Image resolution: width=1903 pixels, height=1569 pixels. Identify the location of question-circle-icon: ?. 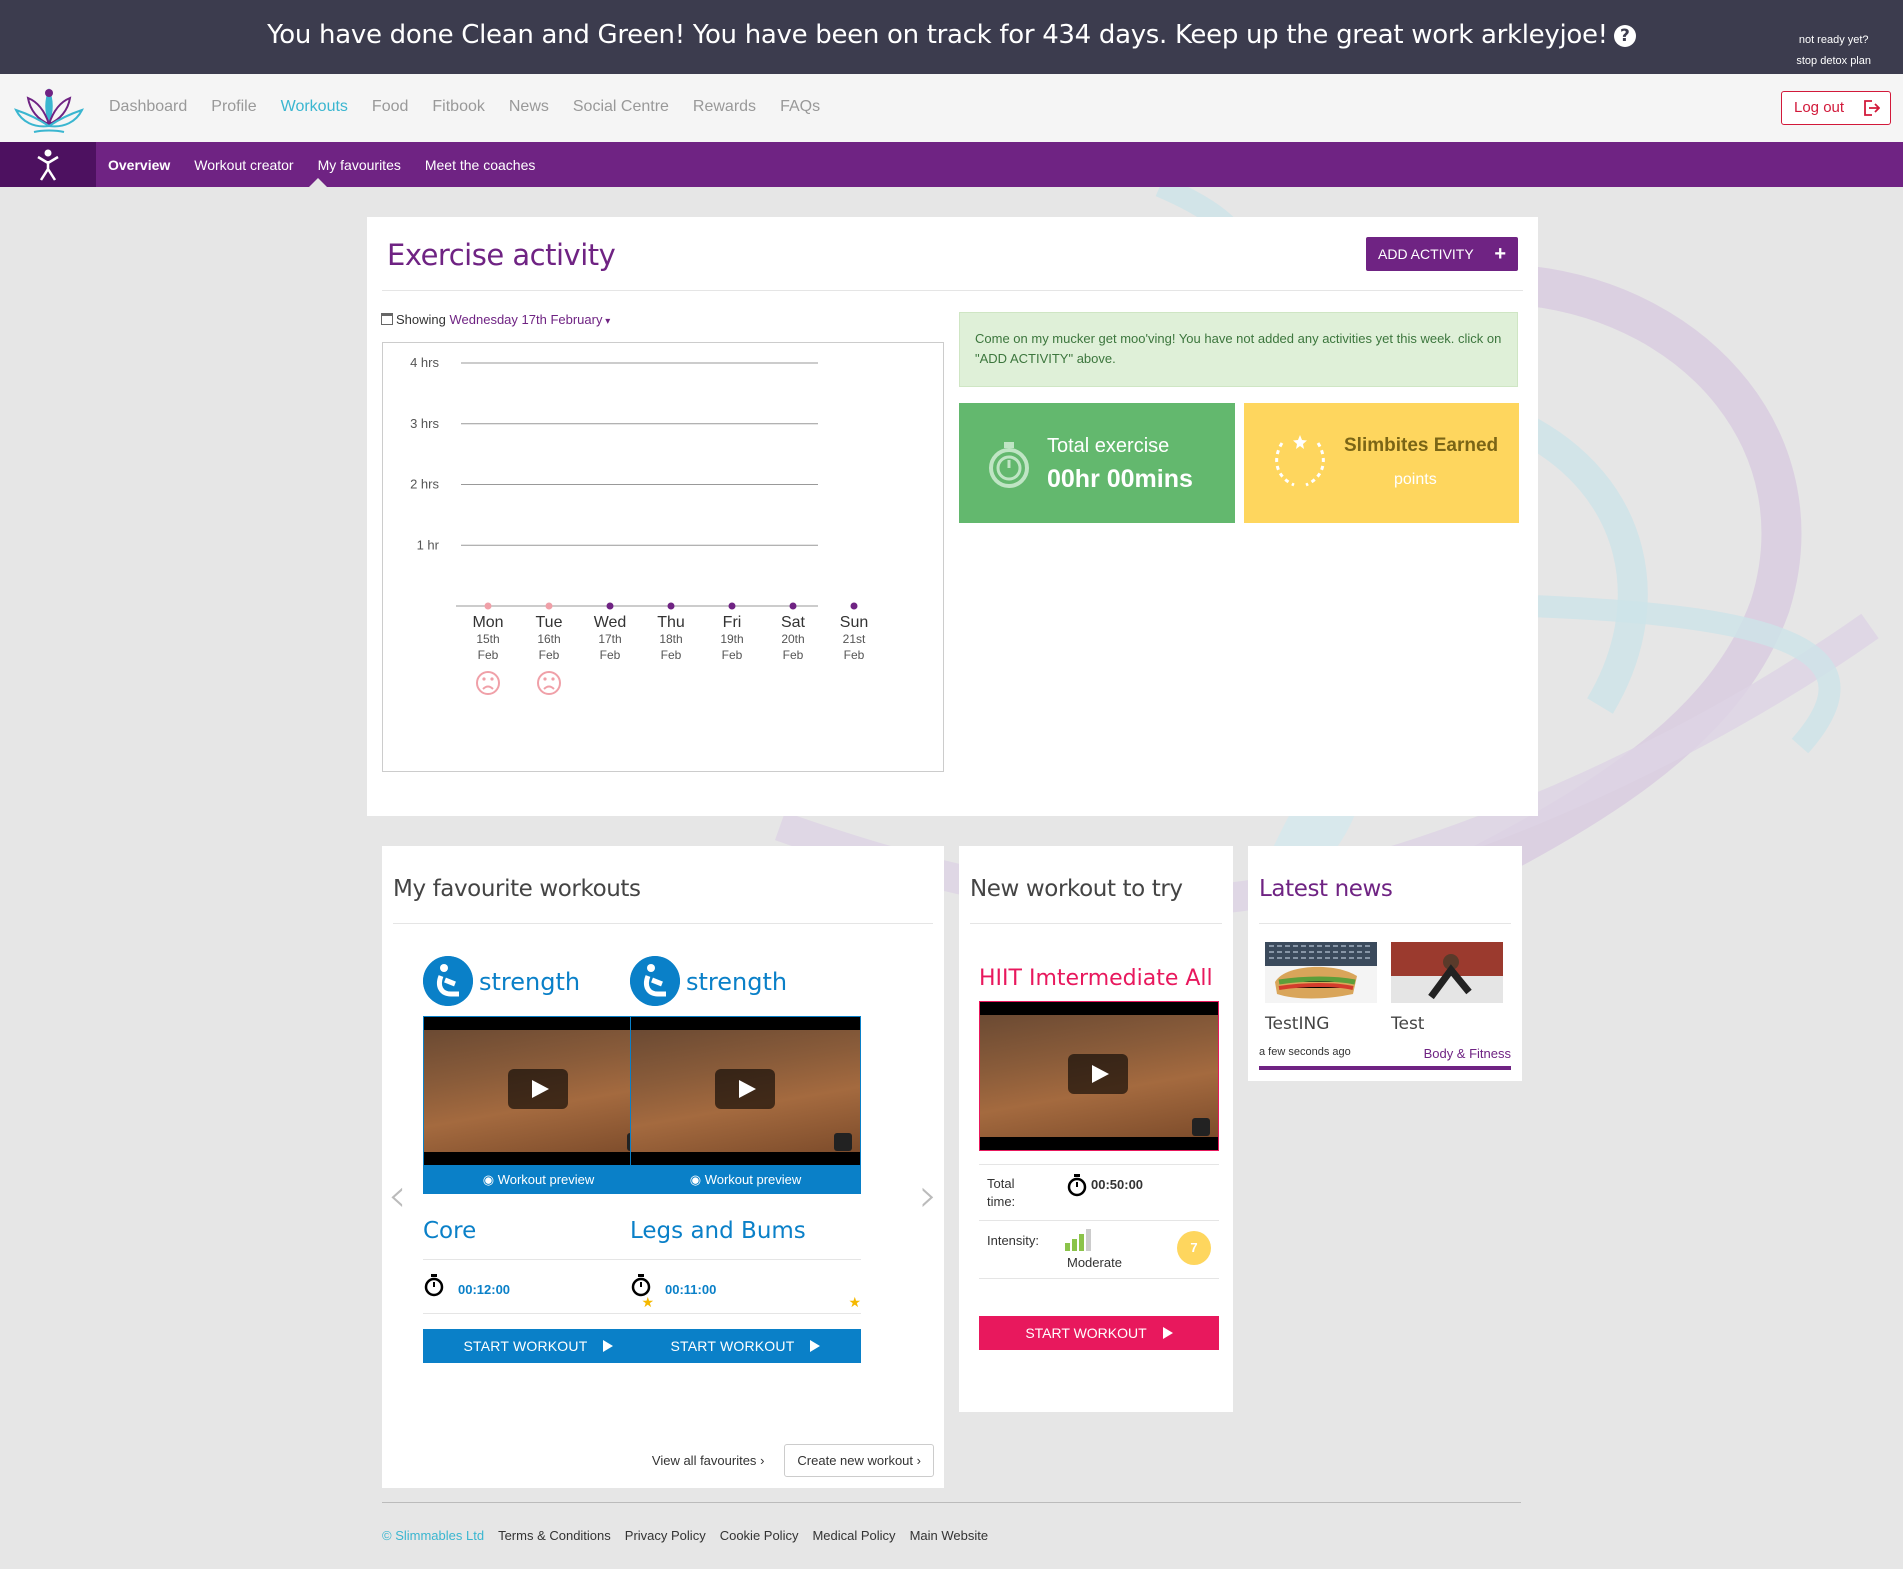
(1624, 36).